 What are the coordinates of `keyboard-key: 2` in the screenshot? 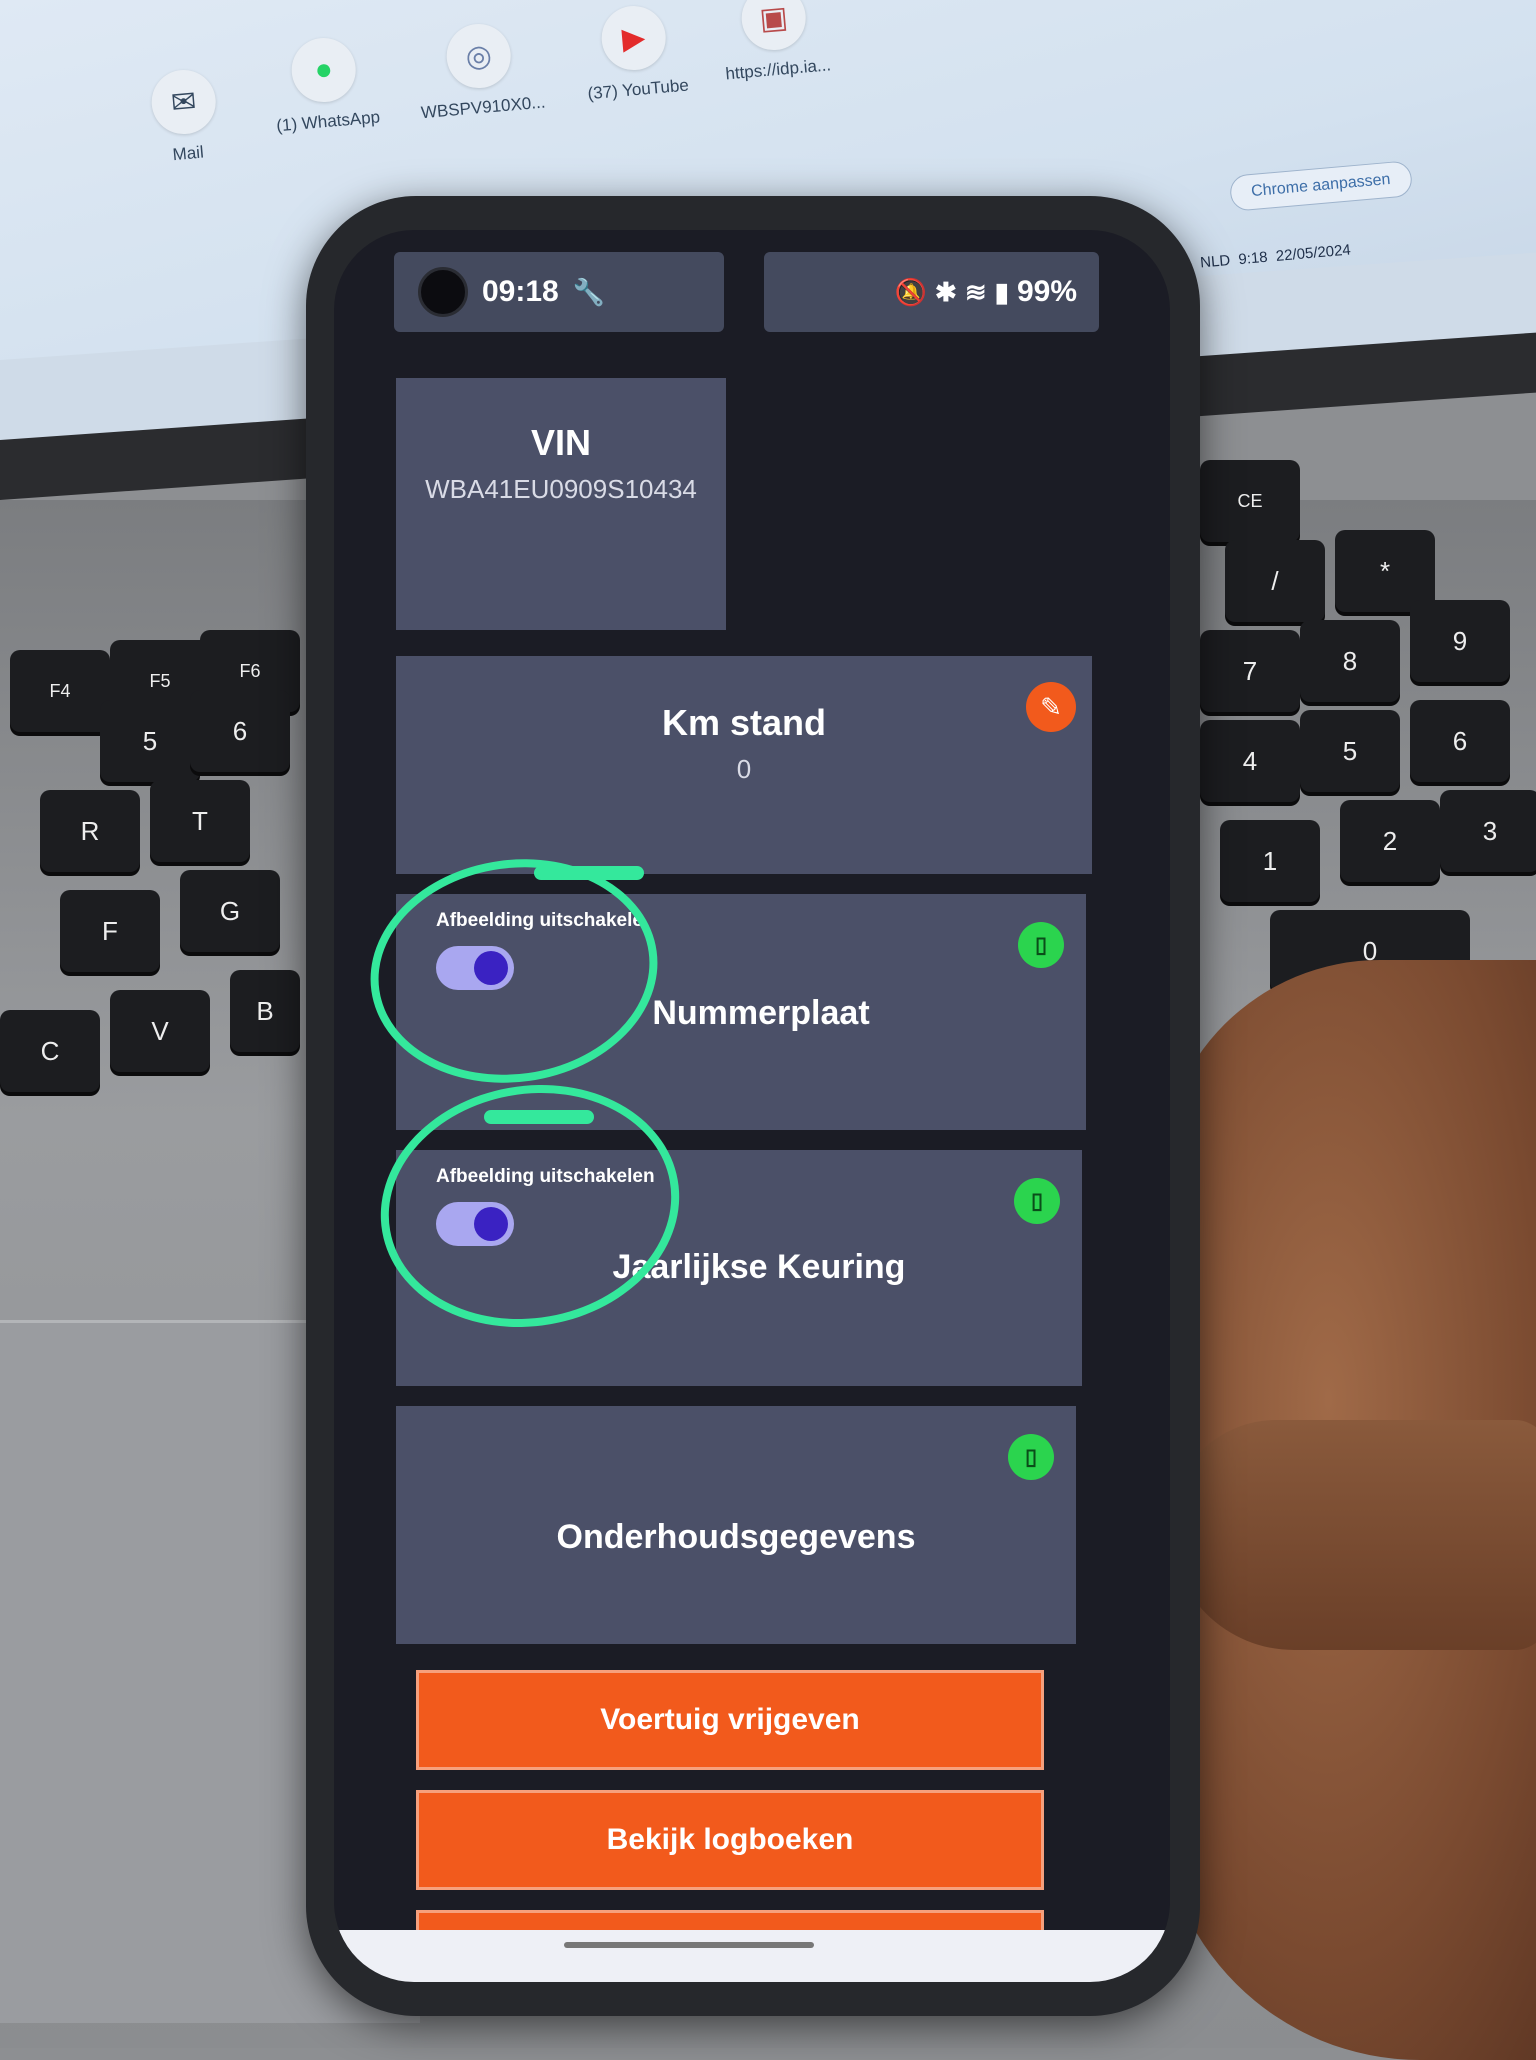 It's located at (1390, 841).